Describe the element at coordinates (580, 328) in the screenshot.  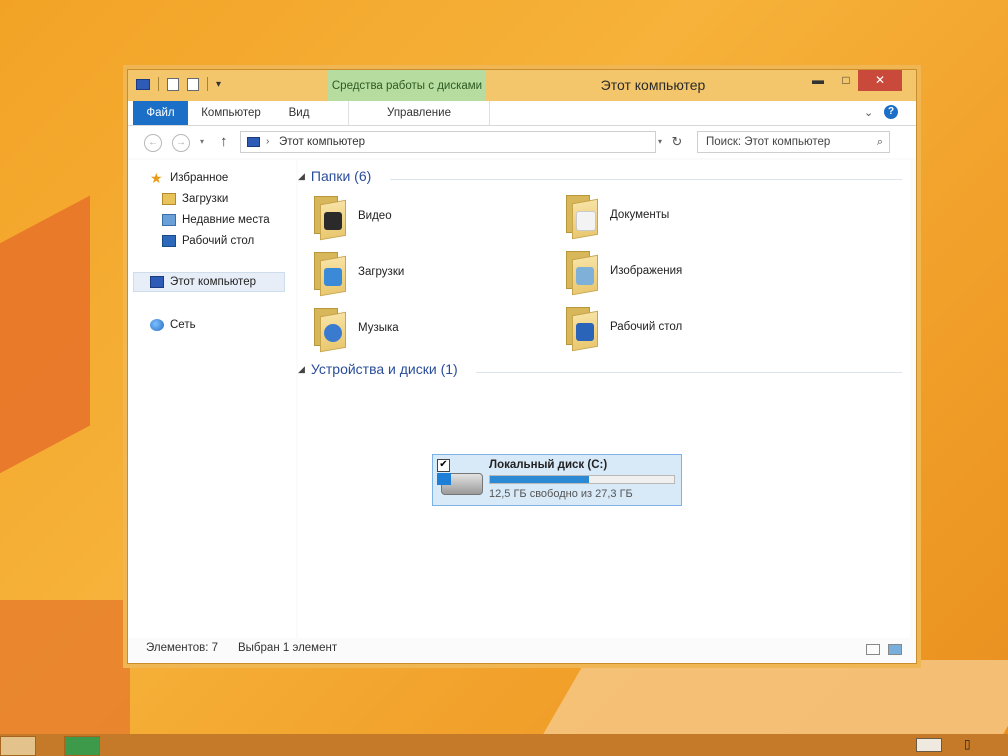
I see `desktop-folder-icon` at that location.